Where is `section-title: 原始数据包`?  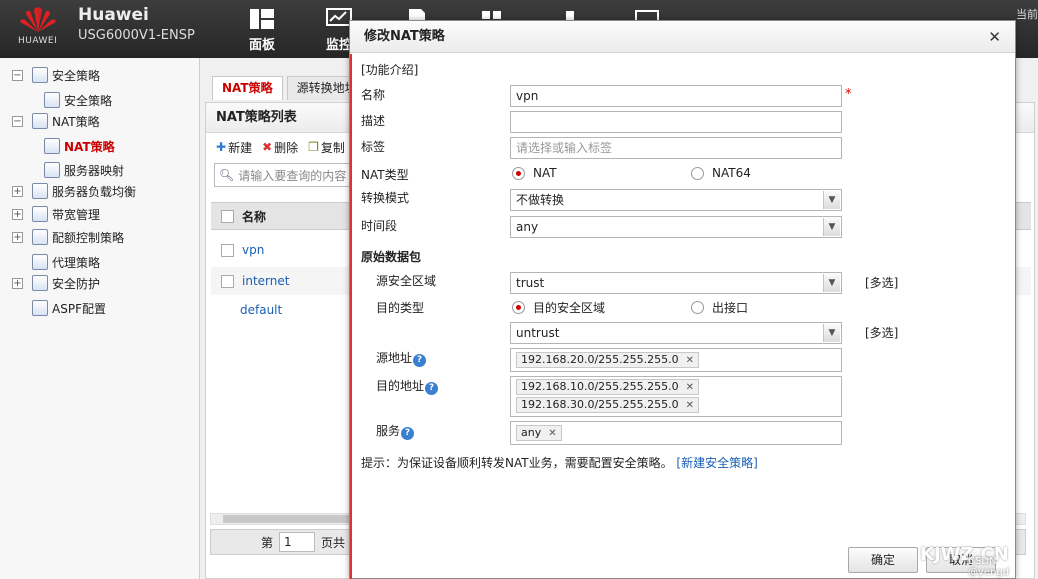 section-title: 原始数据包 is located at coordinates (391, 257).